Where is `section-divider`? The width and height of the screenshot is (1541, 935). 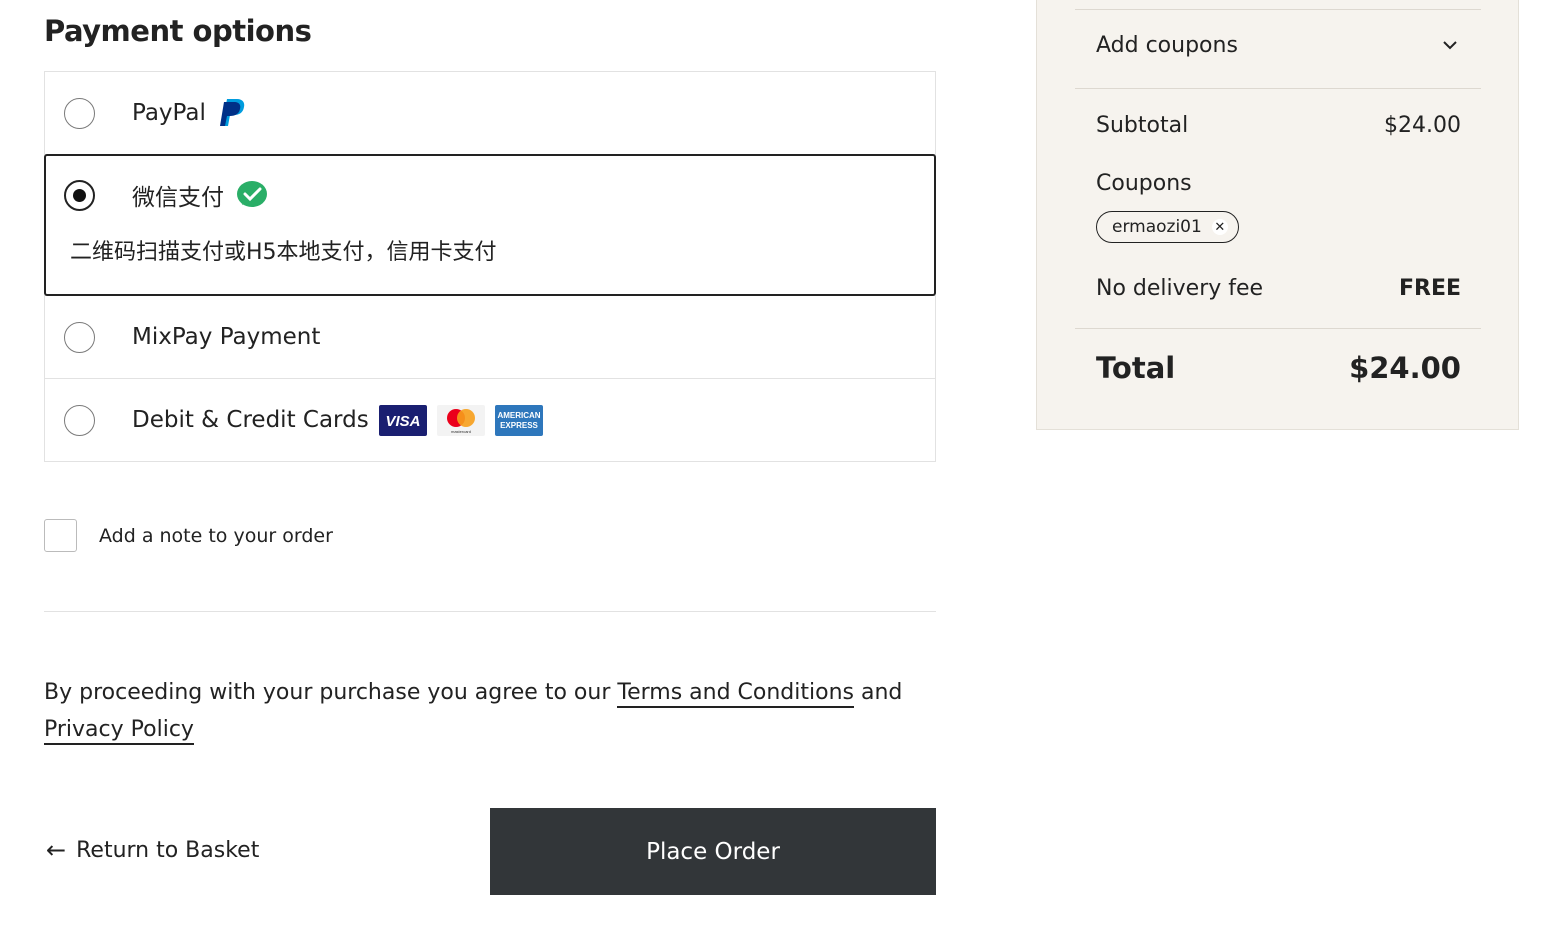 section-divider is located at coordinates (490, 611).